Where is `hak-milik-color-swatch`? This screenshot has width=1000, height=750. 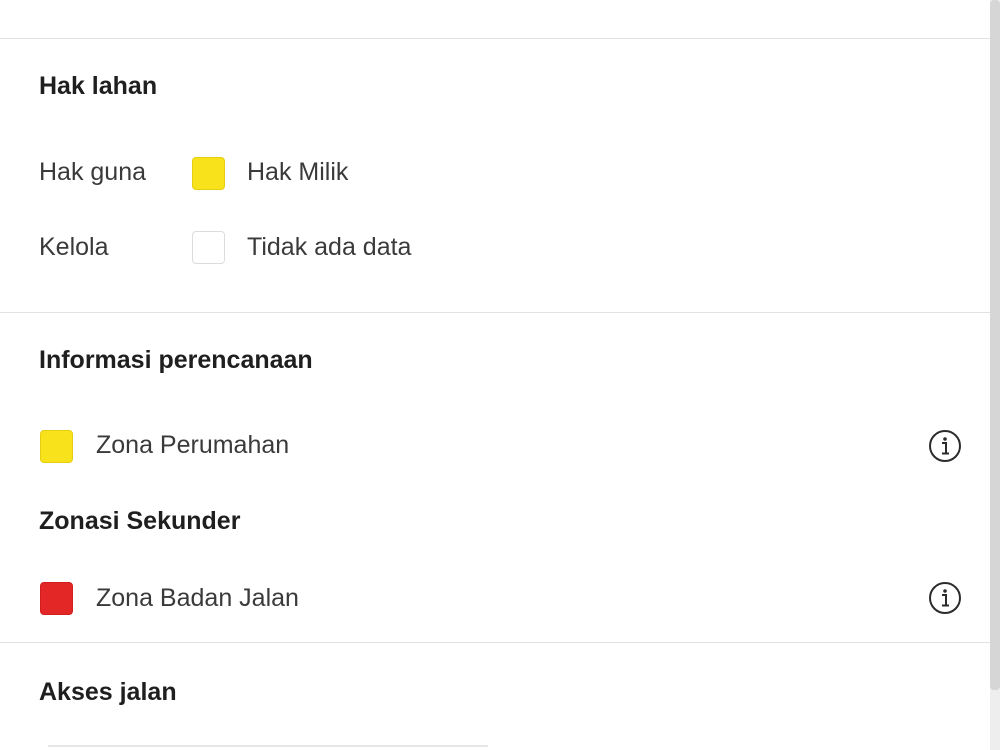
hak-milik-color-swatch is located at coordinates (208, 173).